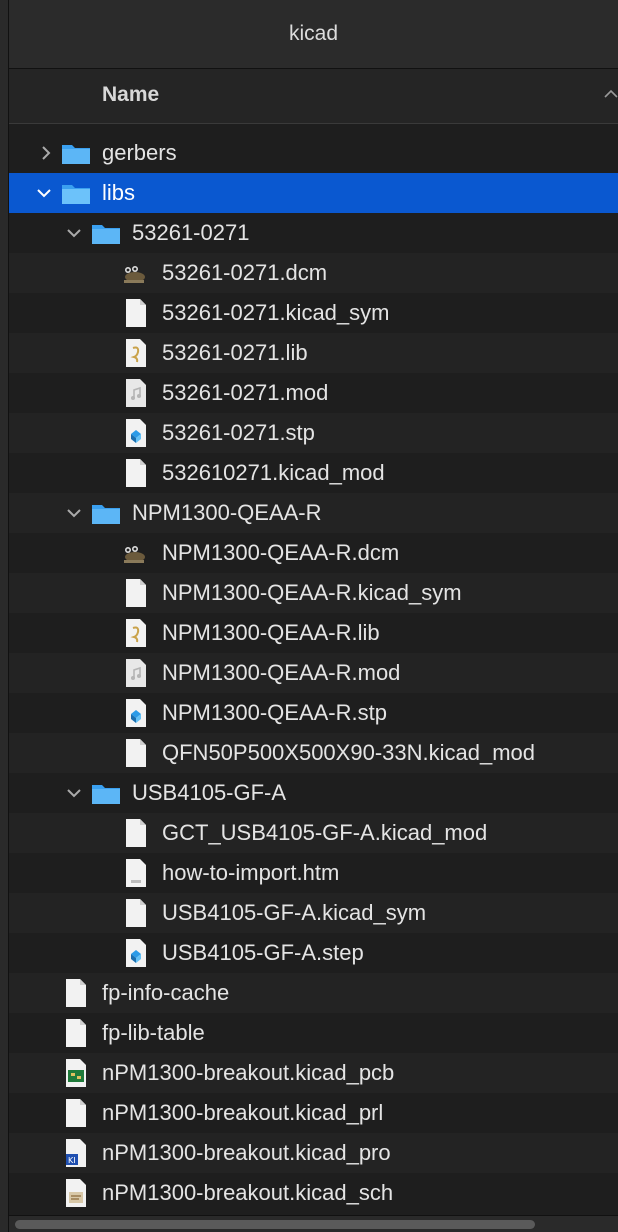  What do you see at coordinates (313, 993) in the screenshot?
I see `list-item-file: fp-info-cache` at bounding box center [313, 993].